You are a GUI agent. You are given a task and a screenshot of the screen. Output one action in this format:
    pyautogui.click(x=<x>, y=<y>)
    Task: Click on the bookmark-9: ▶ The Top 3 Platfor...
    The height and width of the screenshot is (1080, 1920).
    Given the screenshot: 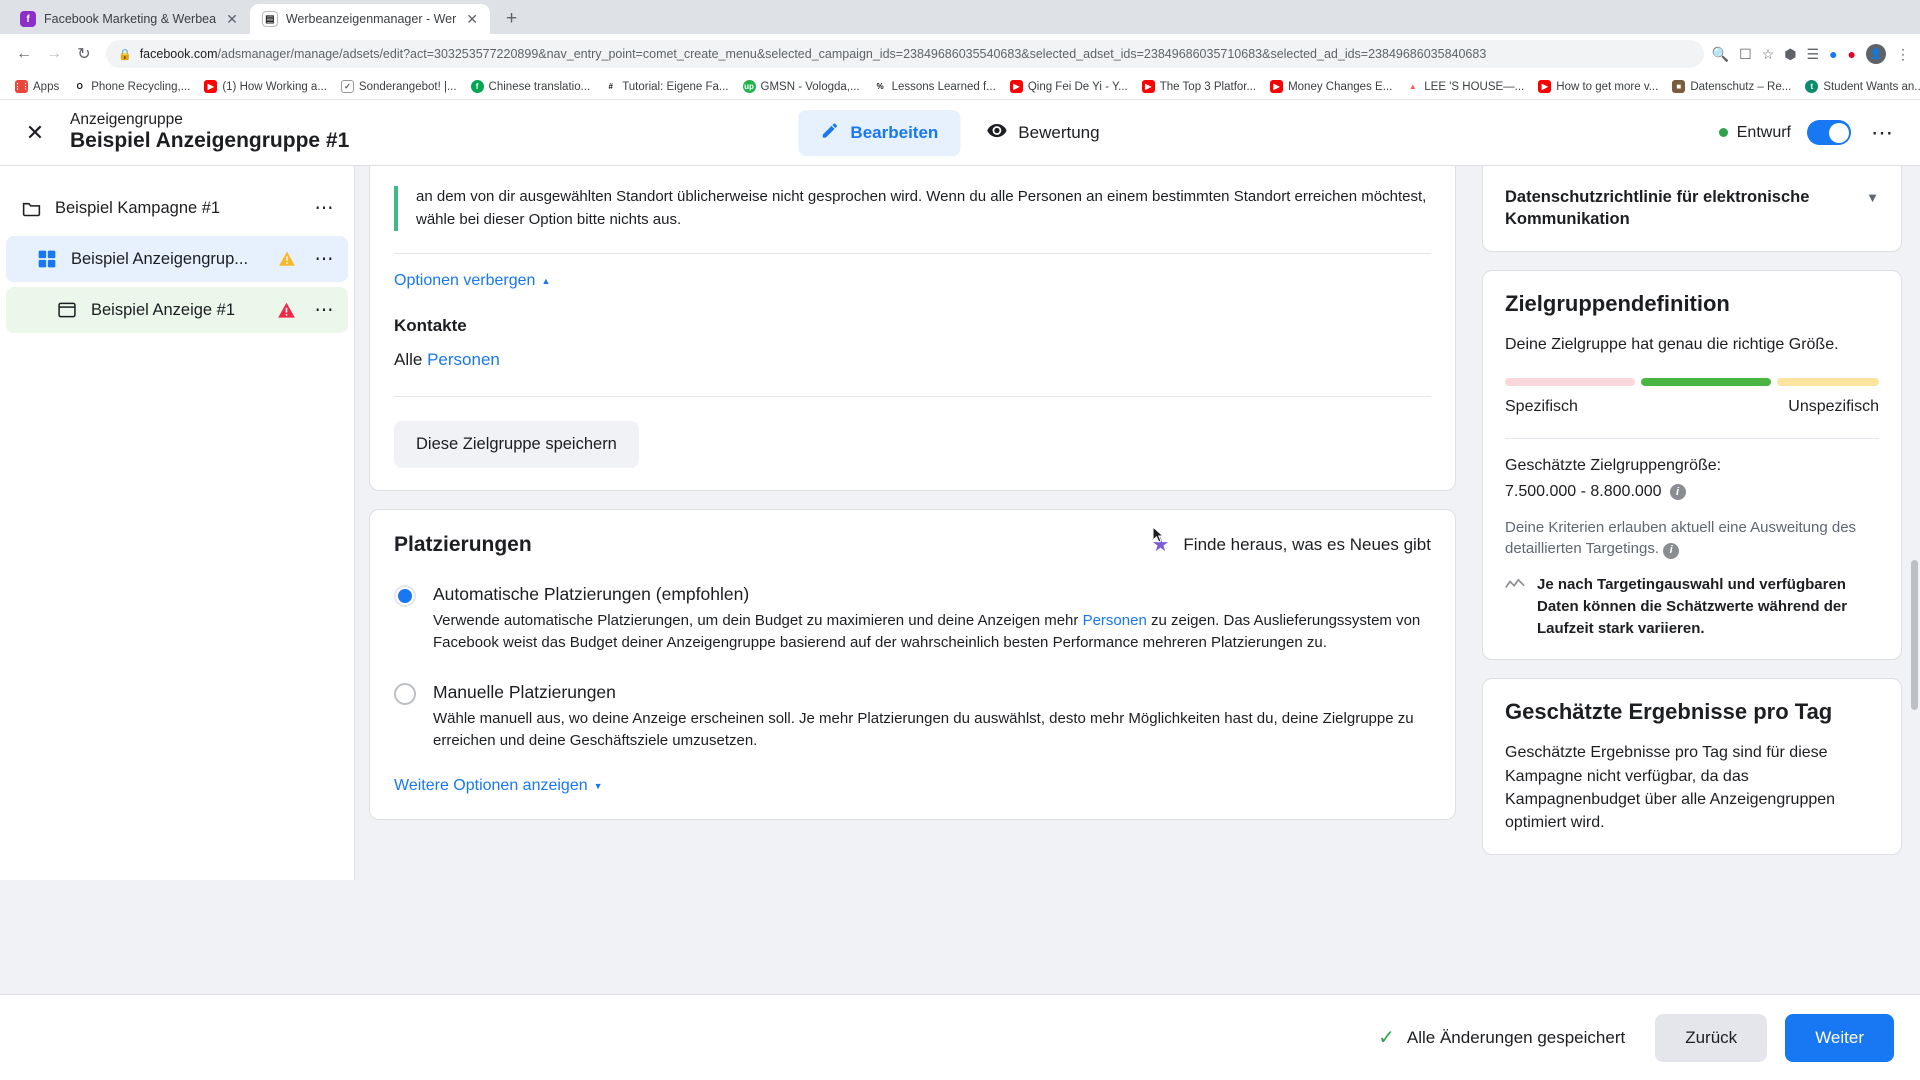 What is the action you would take?
    pyautogui.click(x=1199, y=86)
    